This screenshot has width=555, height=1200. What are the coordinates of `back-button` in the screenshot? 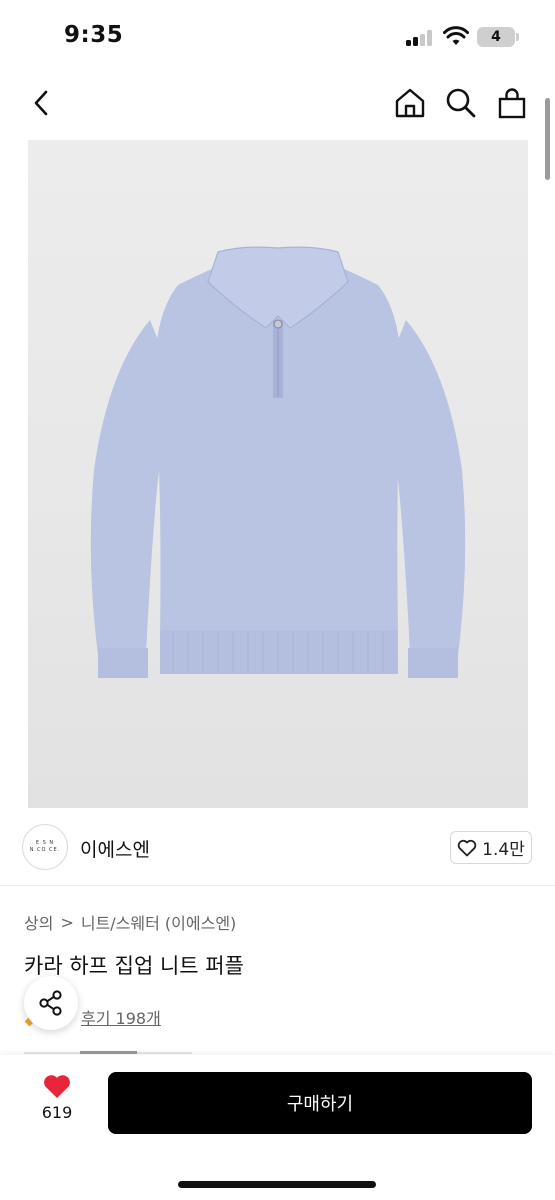 It's located at (41, 103).